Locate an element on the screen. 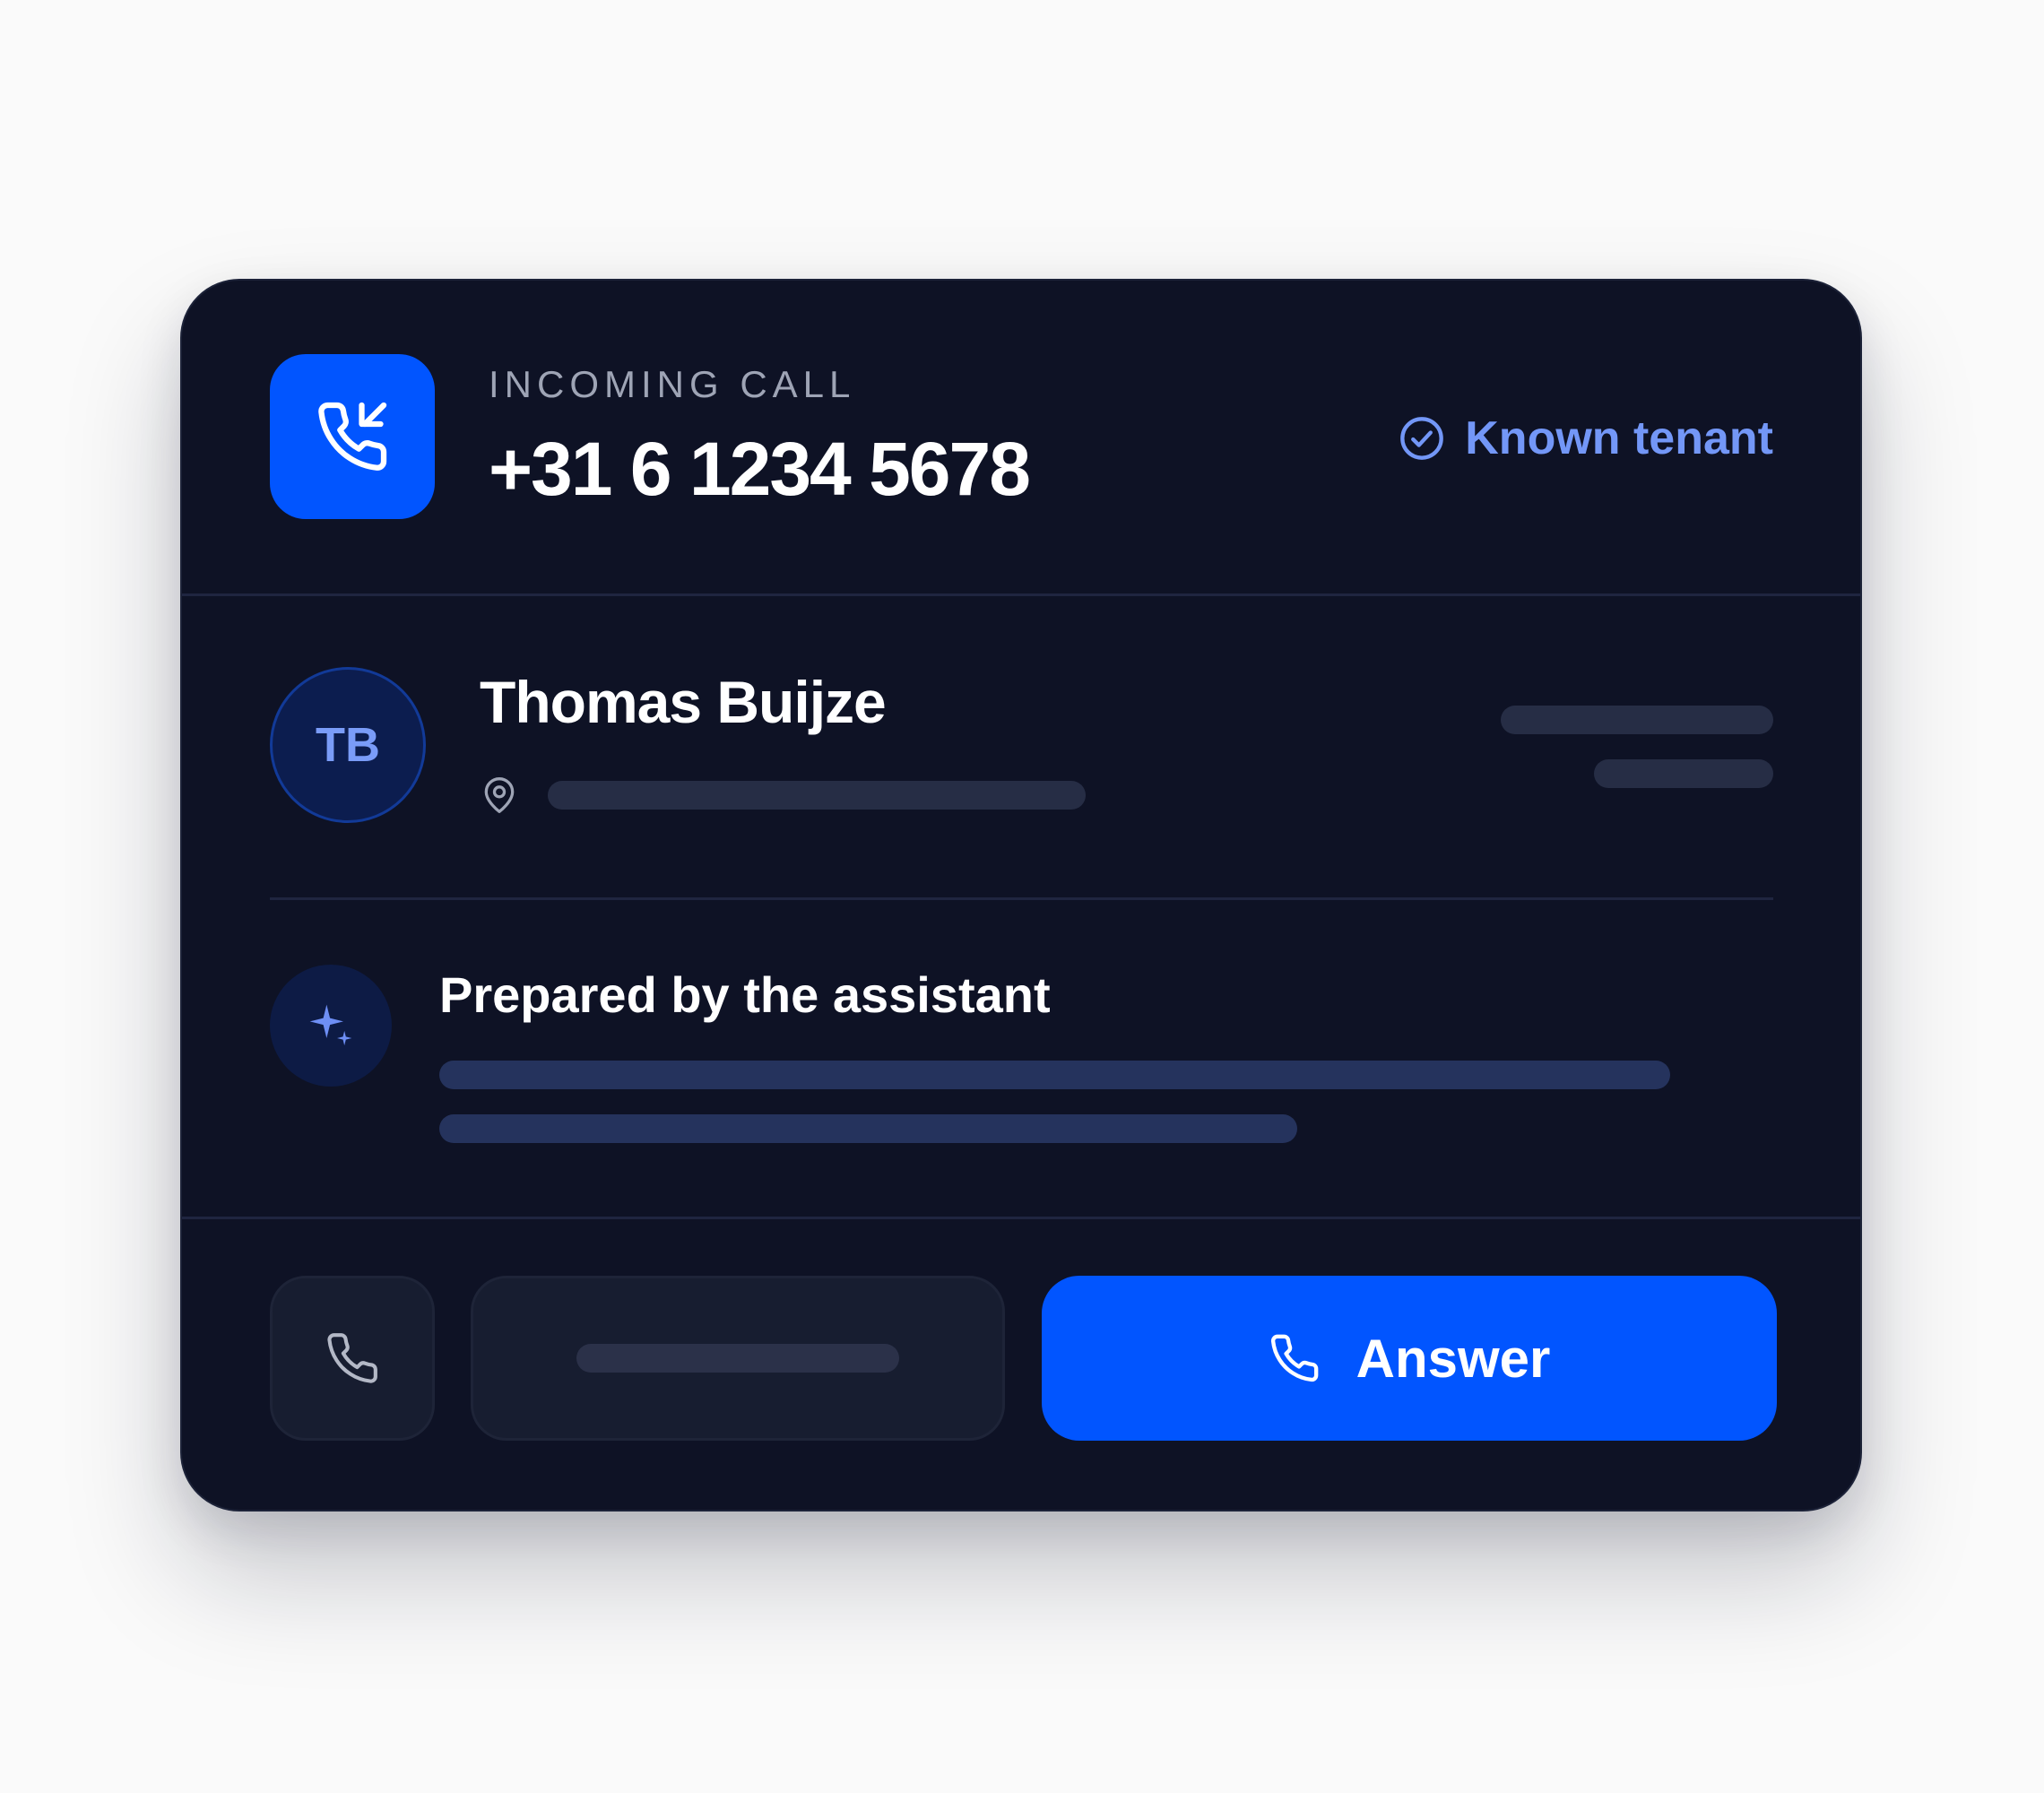  avatar-initials: TB is located at coordinates (348, 745).